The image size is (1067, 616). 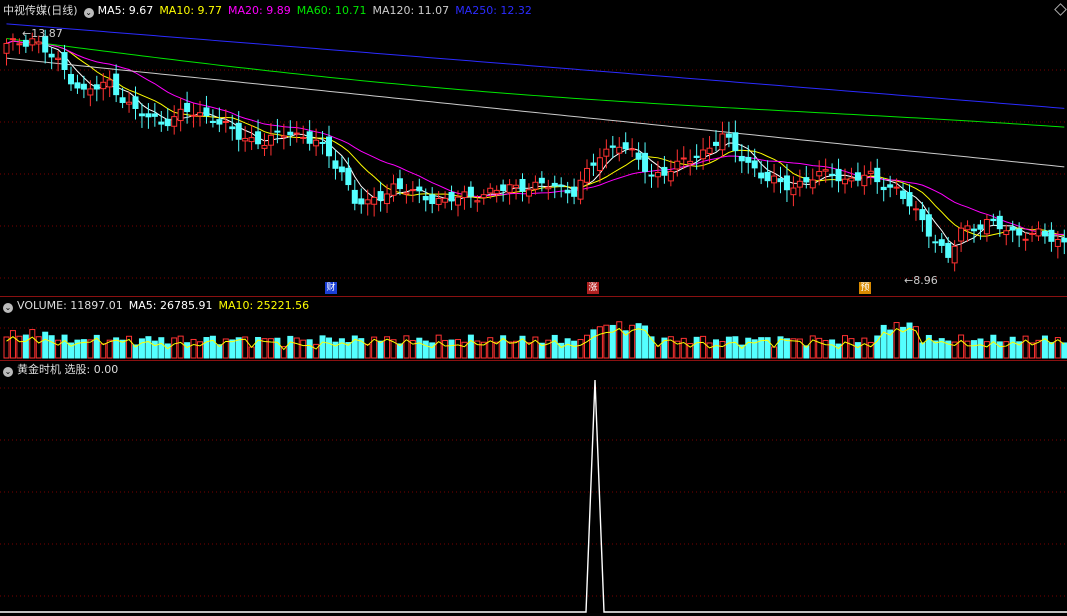 I want to click on event-marker-rise: 涨, so click(x=593, y=288).